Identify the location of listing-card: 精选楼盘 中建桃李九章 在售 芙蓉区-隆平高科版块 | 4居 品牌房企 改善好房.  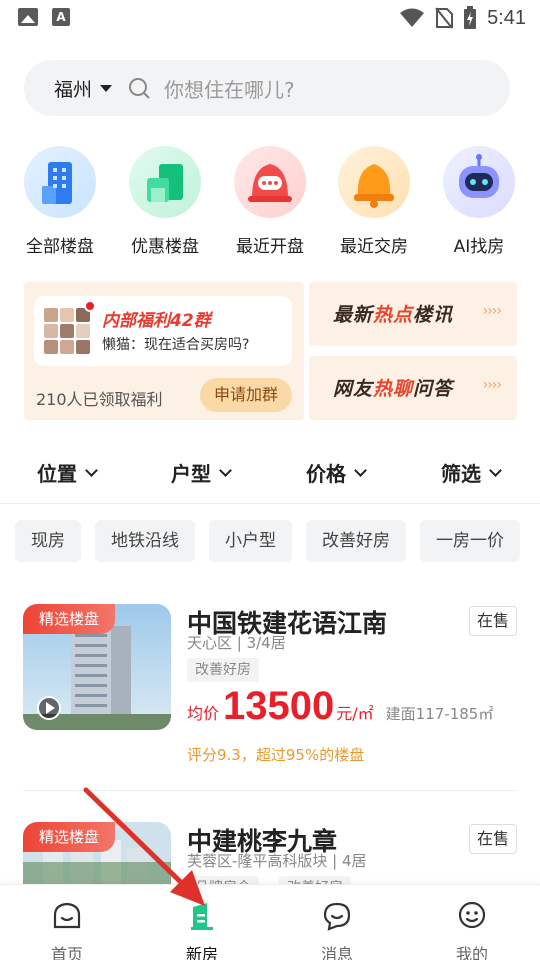
(270, 853).